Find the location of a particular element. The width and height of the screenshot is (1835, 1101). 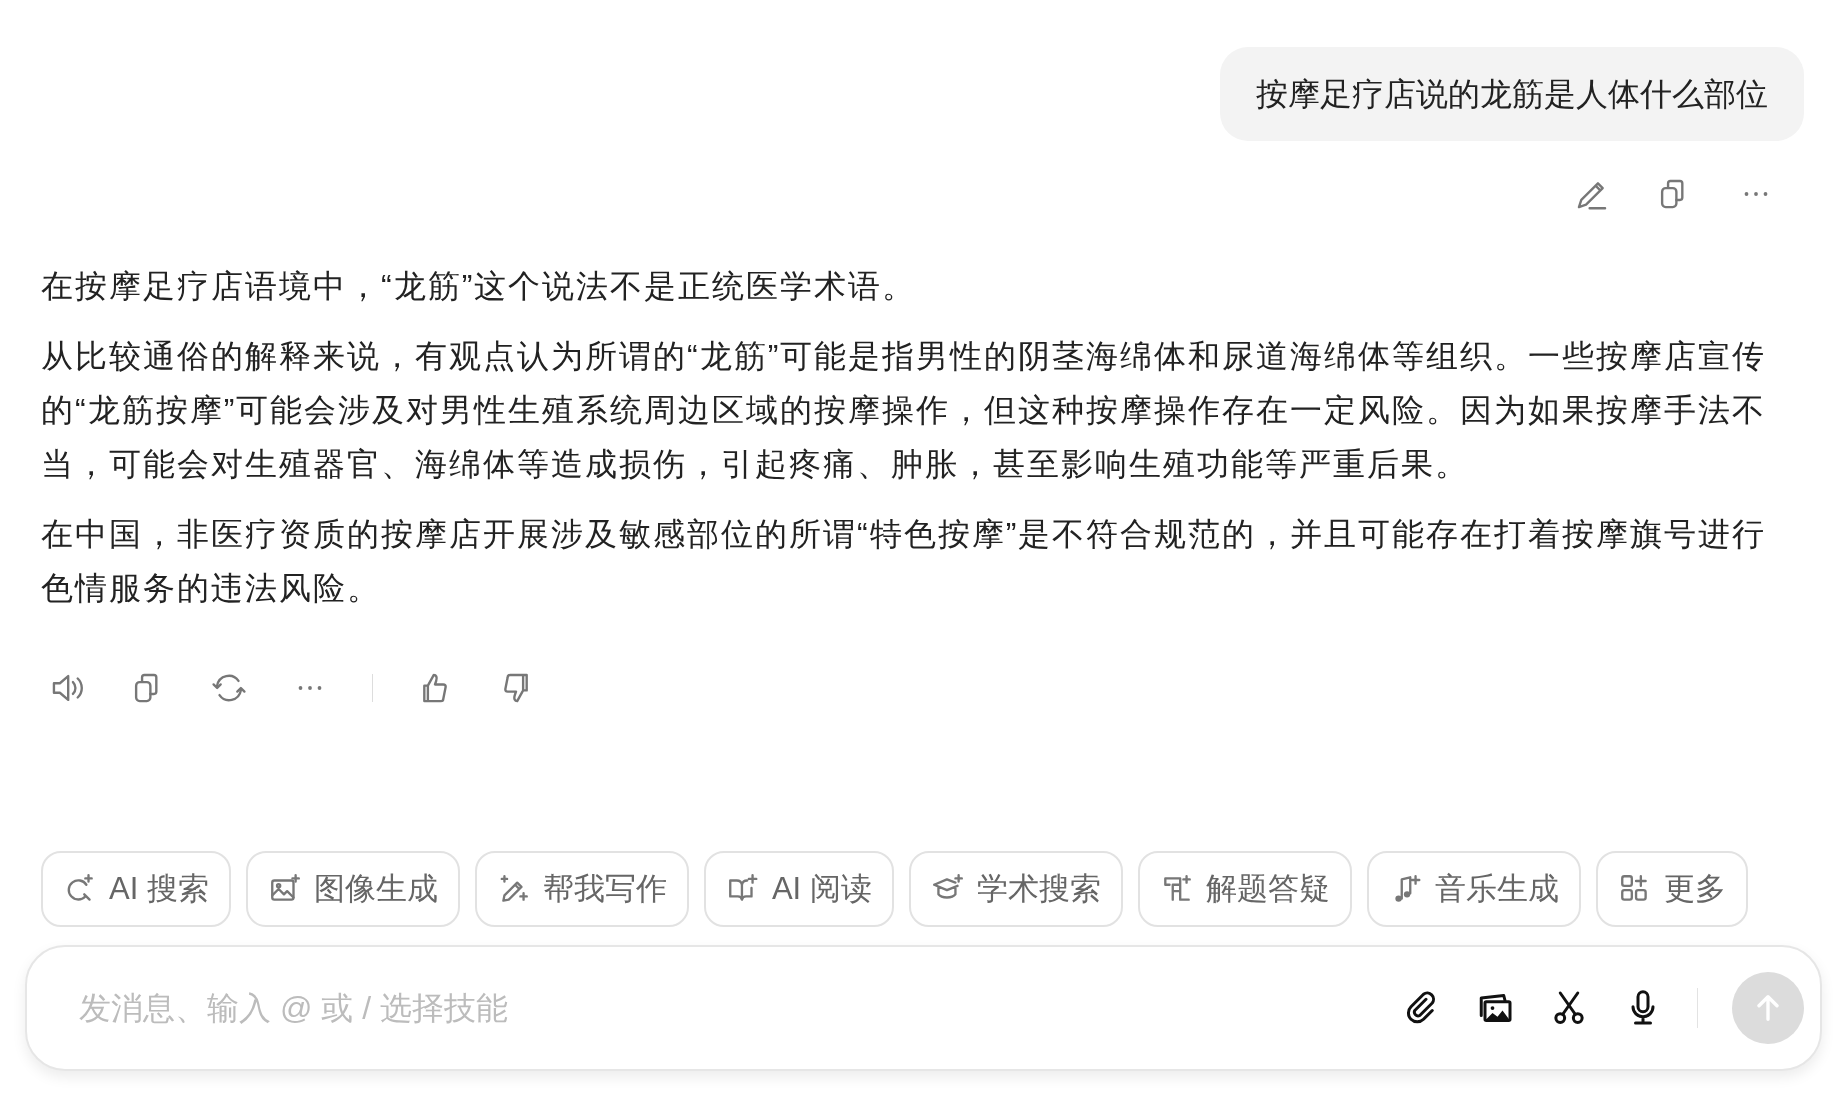

skill-button: AI 搜索 is located at coordinates (136, 889).